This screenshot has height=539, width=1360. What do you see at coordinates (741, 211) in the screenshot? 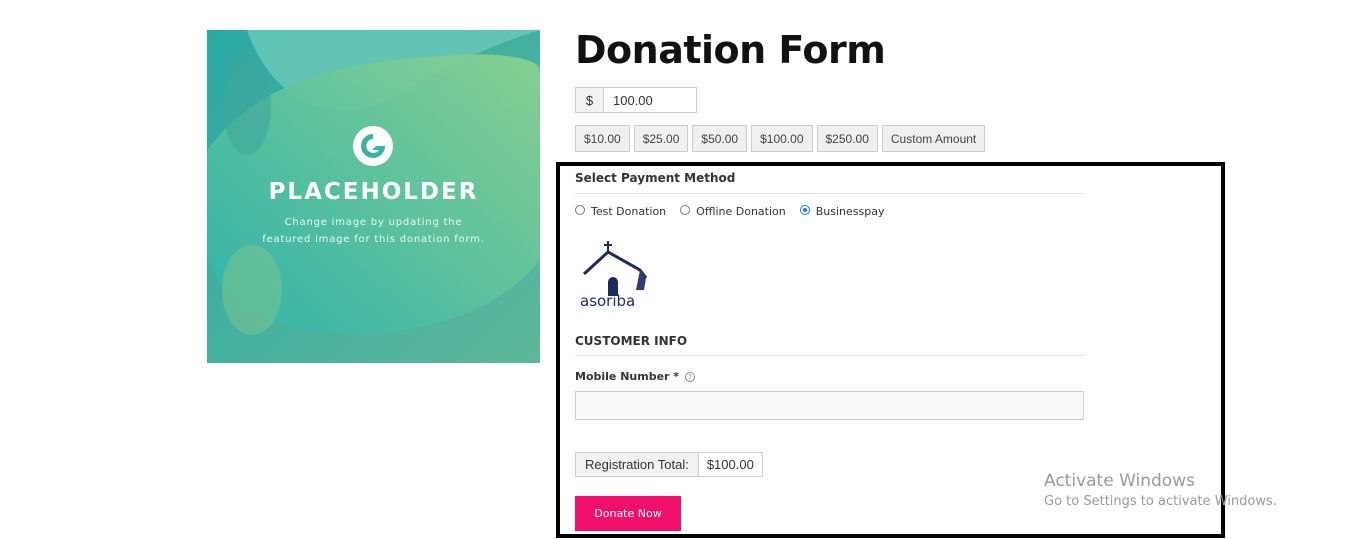
I see `gateway-label: Offline Donation` at bounding box center [741, 211].